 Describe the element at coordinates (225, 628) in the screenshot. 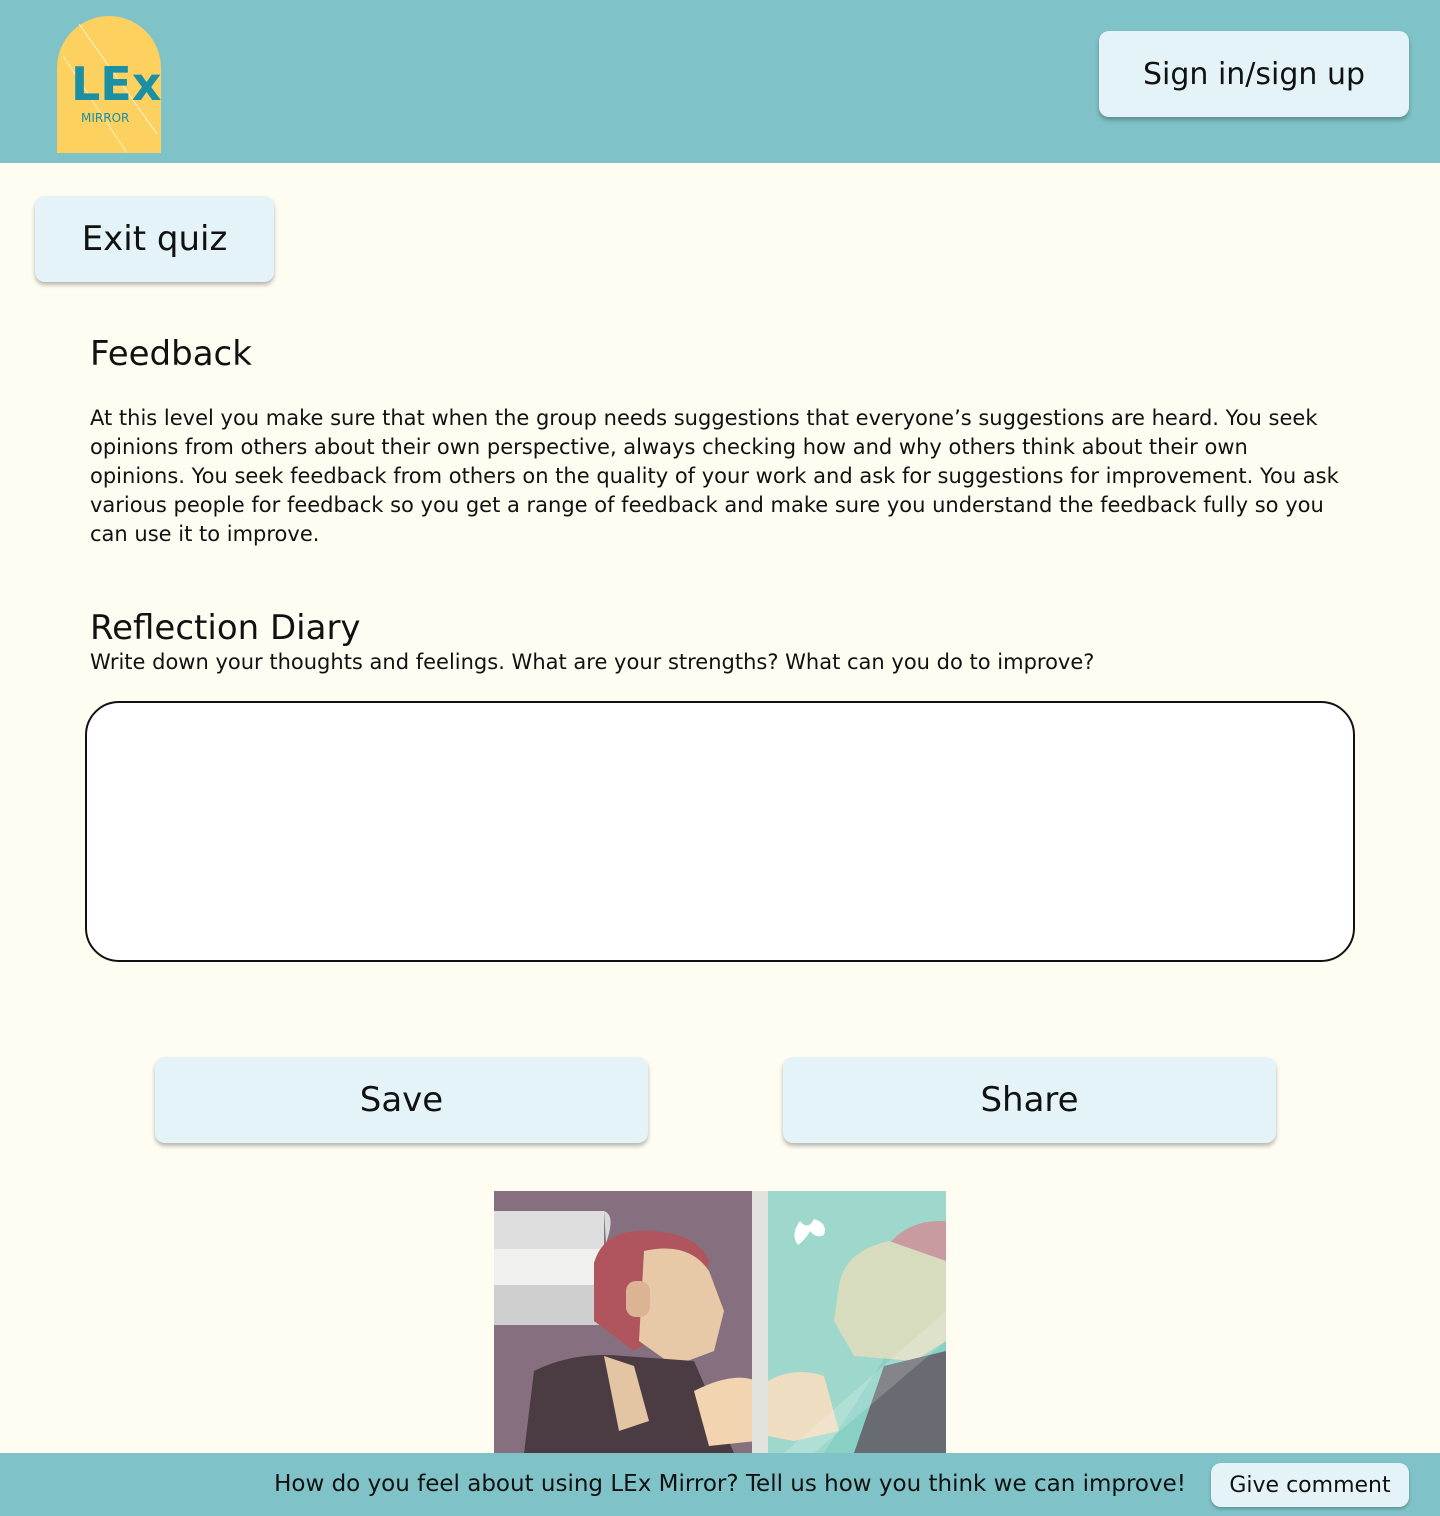

I see `reflection-diary-heading: Reflection Diary` at that location.